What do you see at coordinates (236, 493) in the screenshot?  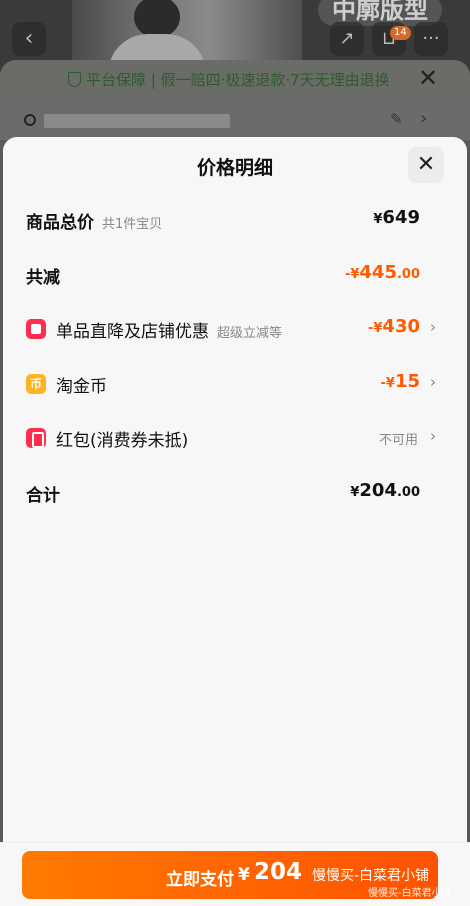 I see `sum-row: 合计 ¥204.00` at bounding box center [236, 493].